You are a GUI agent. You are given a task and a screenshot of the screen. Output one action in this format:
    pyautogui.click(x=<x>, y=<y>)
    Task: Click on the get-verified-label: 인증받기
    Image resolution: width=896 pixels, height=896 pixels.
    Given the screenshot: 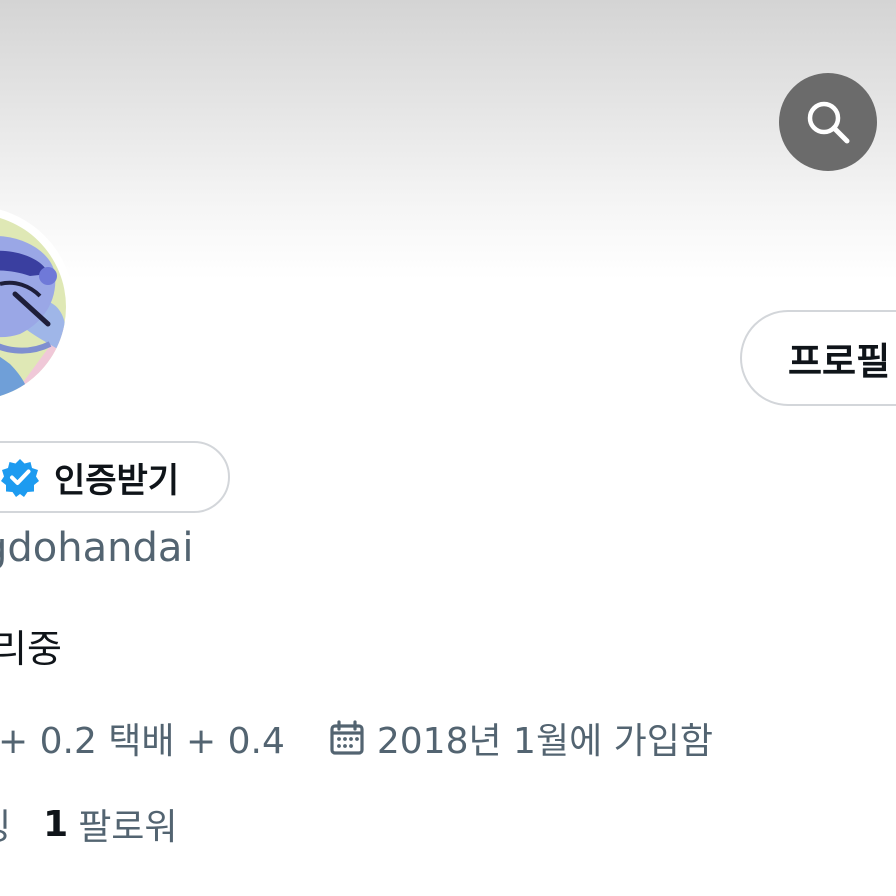 What is the action you would take?
    pyautogui.click(x=117, y=480)
    